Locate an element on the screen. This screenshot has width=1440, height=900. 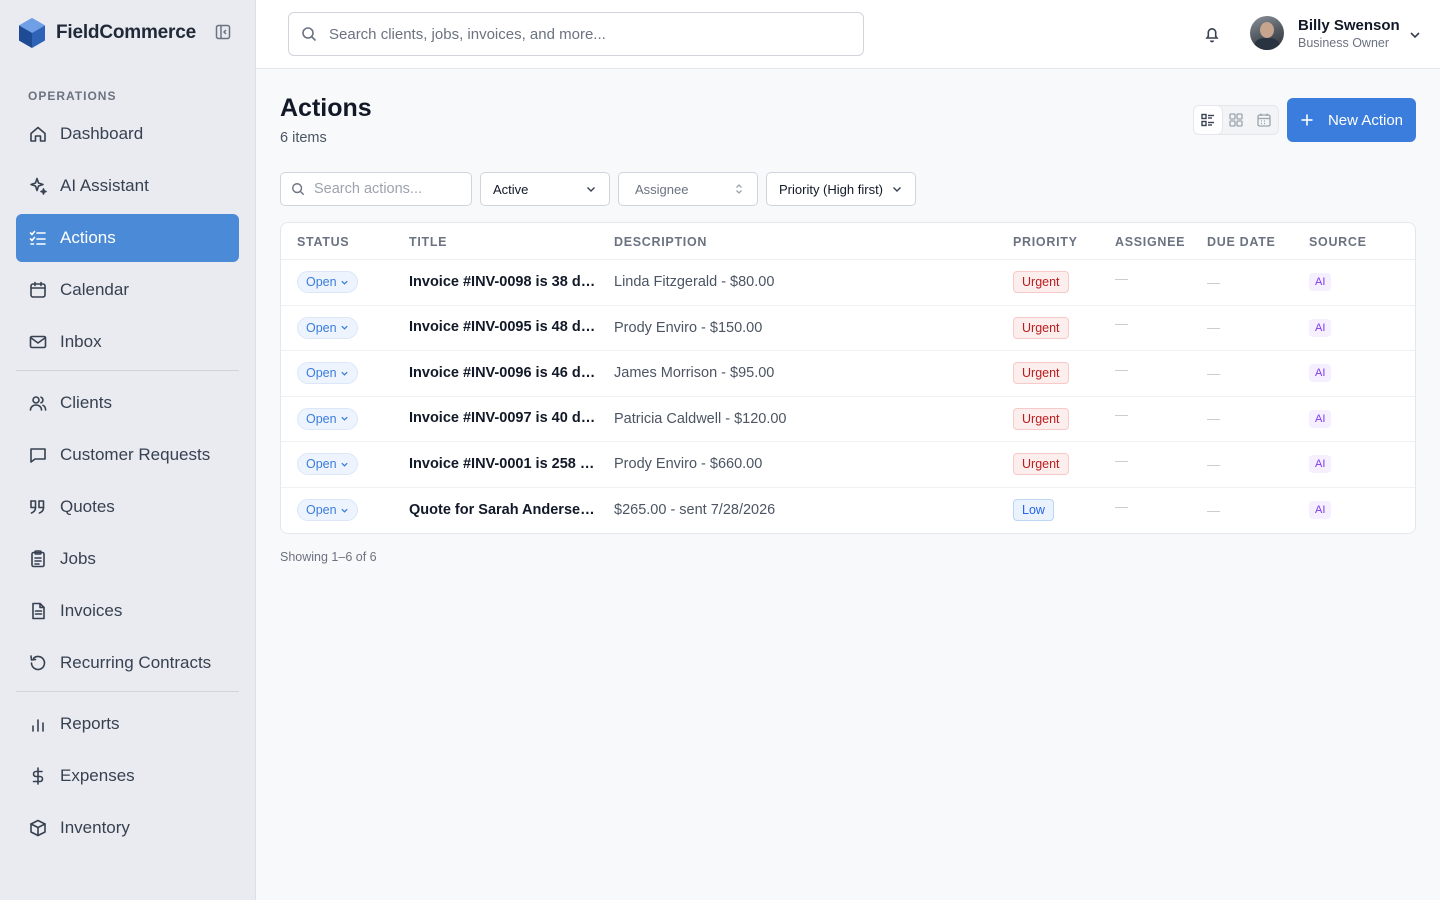
user-menu: Billy Swenson Business Owner is located at coordinates (1325, 33).